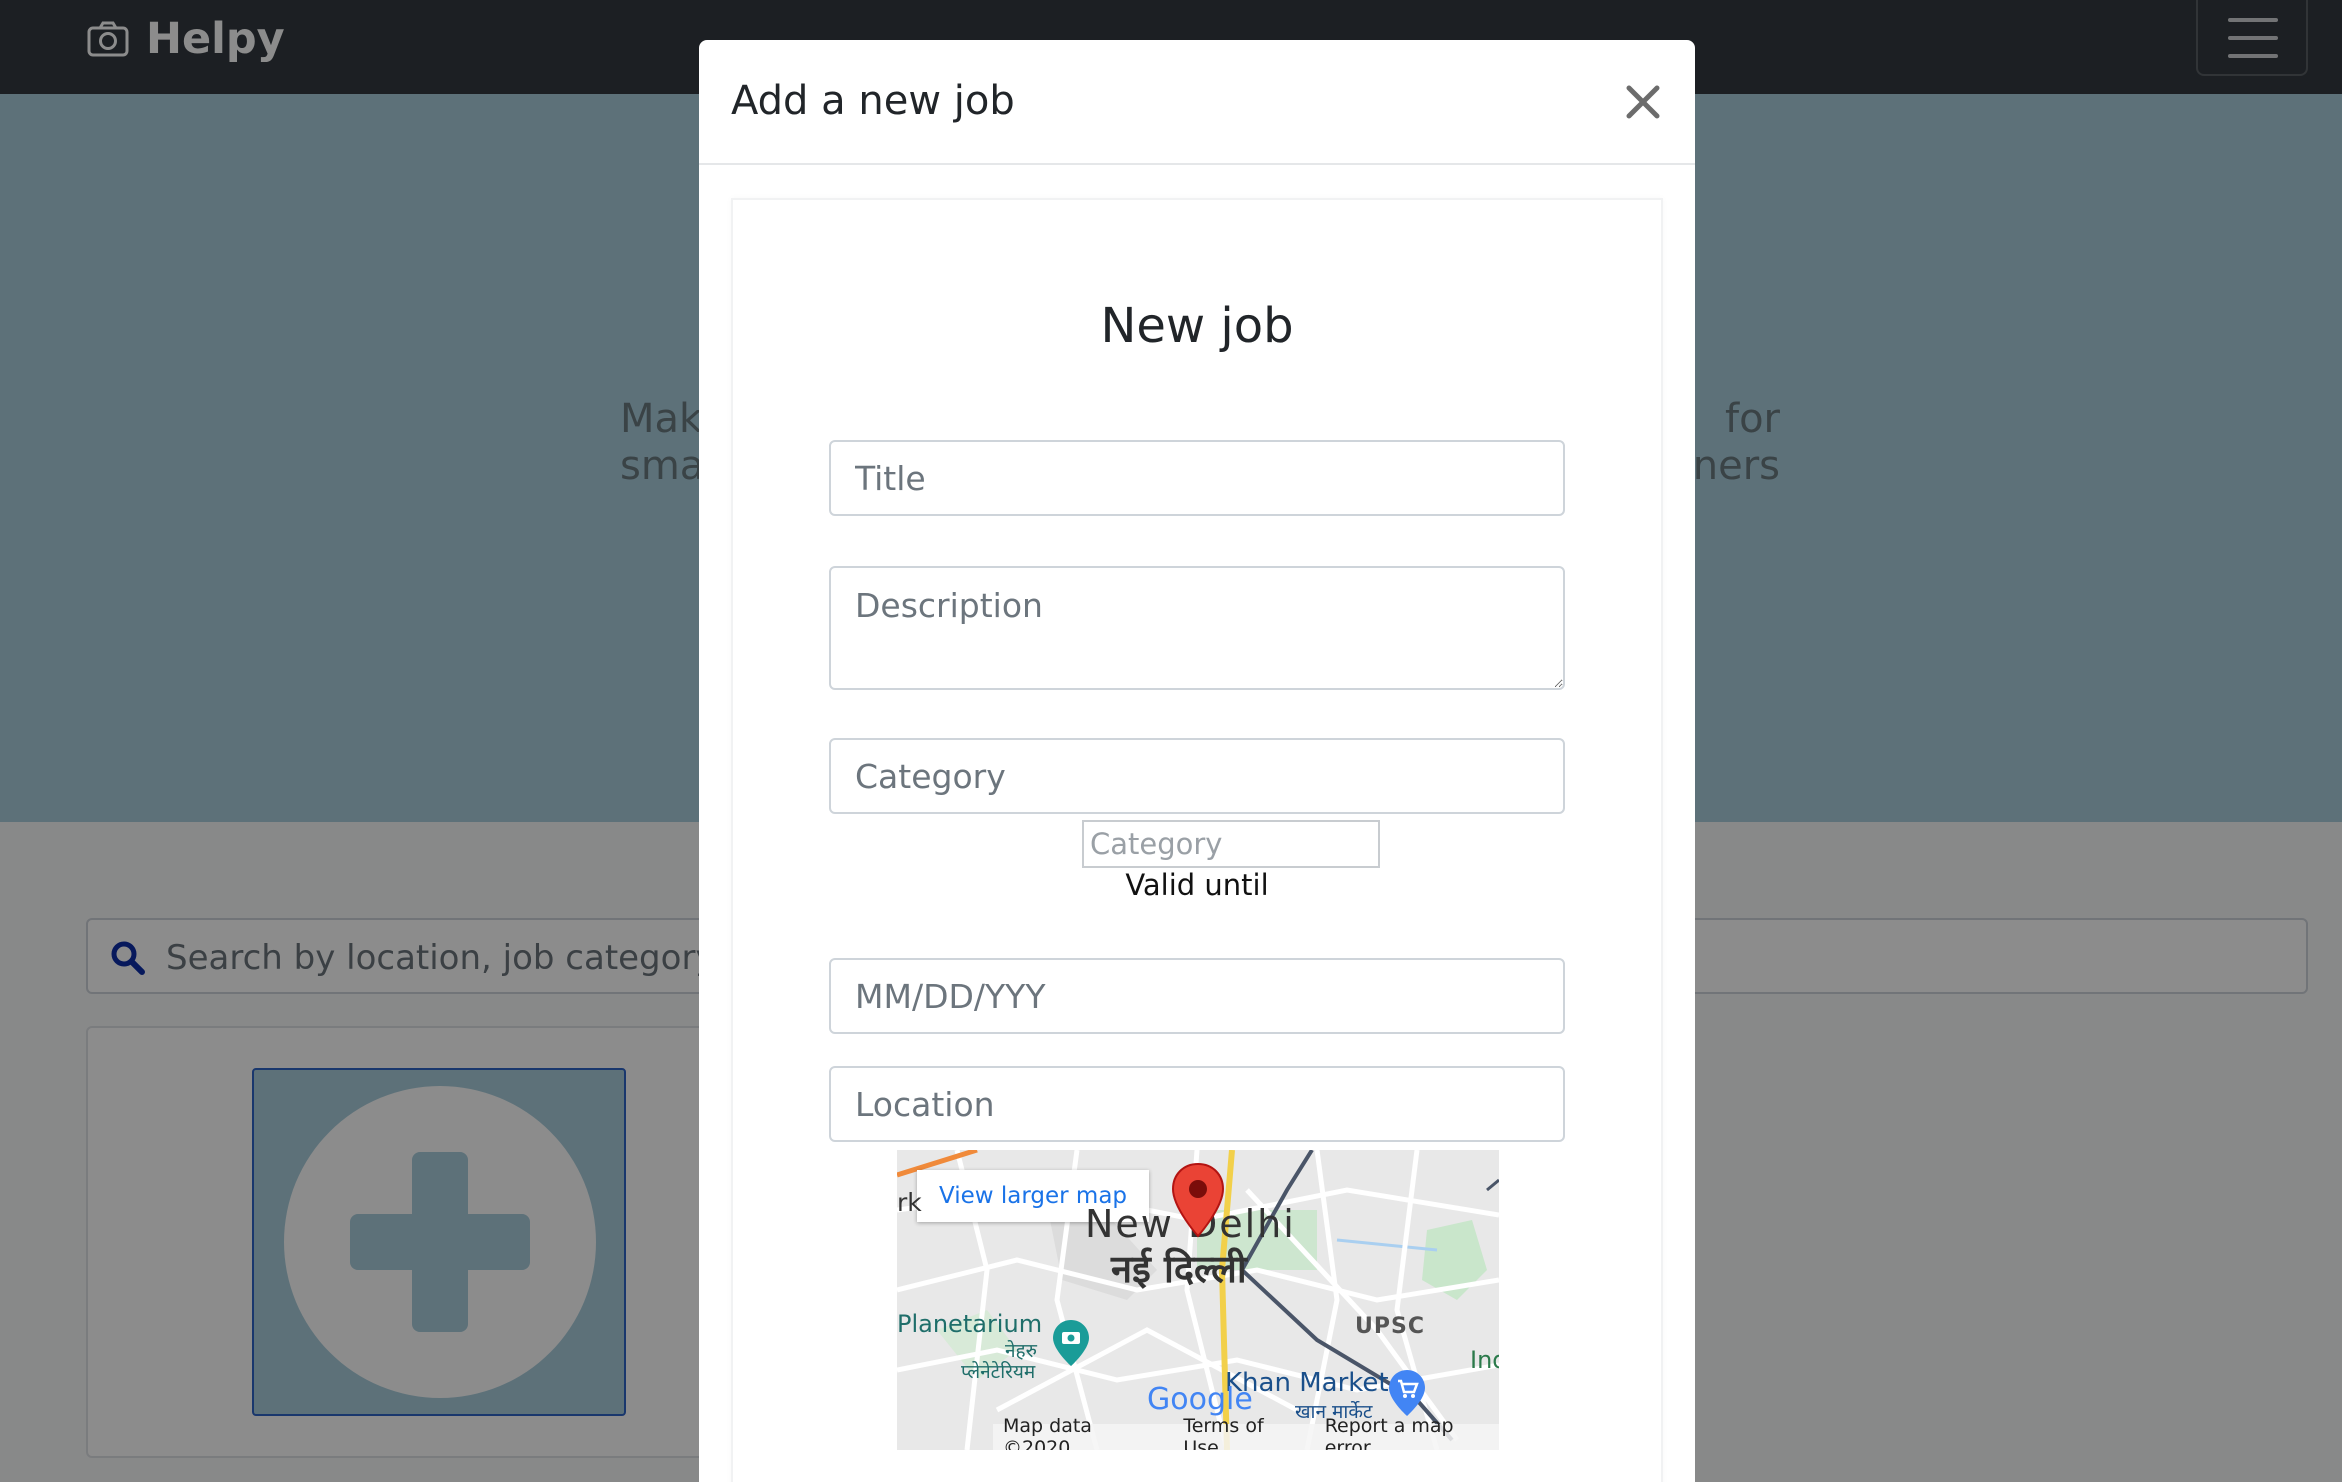 The width and height of the screenshot is (2342, 1482). I want to click on shopping-cart-icon, so click(1407, 1393).